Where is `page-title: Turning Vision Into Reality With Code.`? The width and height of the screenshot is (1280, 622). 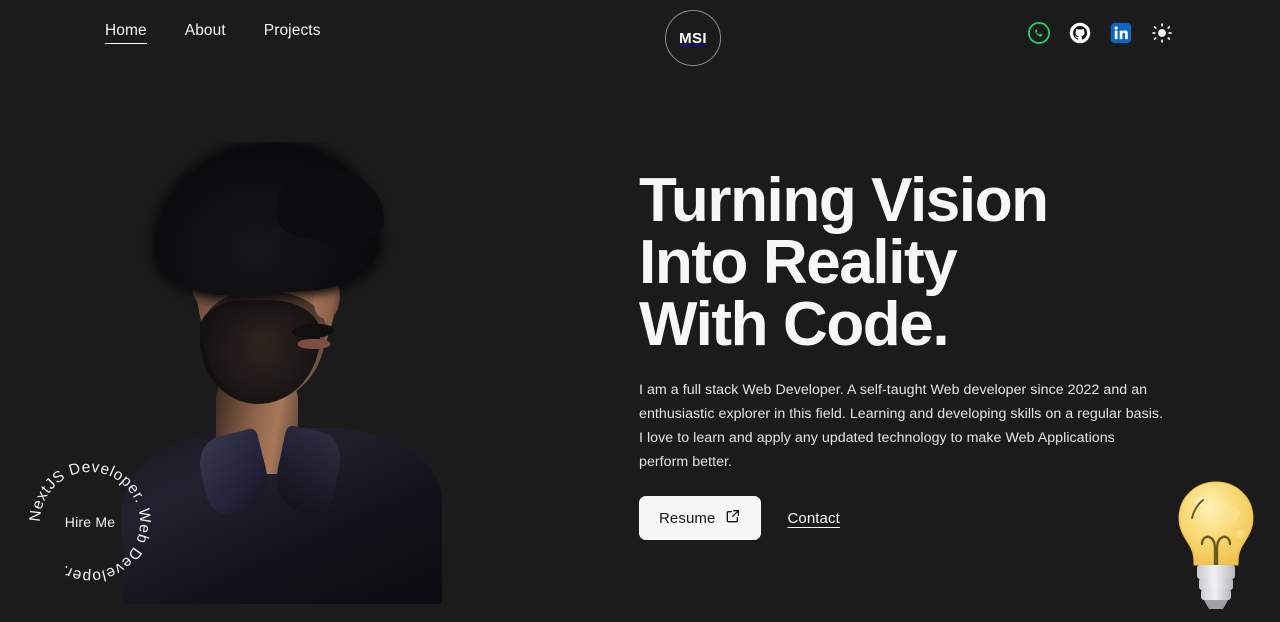 page-title: Turning Vision Into Reality With Code. is located at coordinates (909, 263).